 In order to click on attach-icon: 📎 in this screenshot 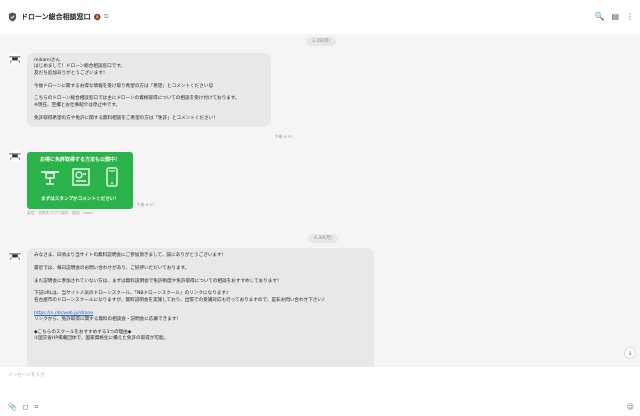, I will do `click(12, 407)`.